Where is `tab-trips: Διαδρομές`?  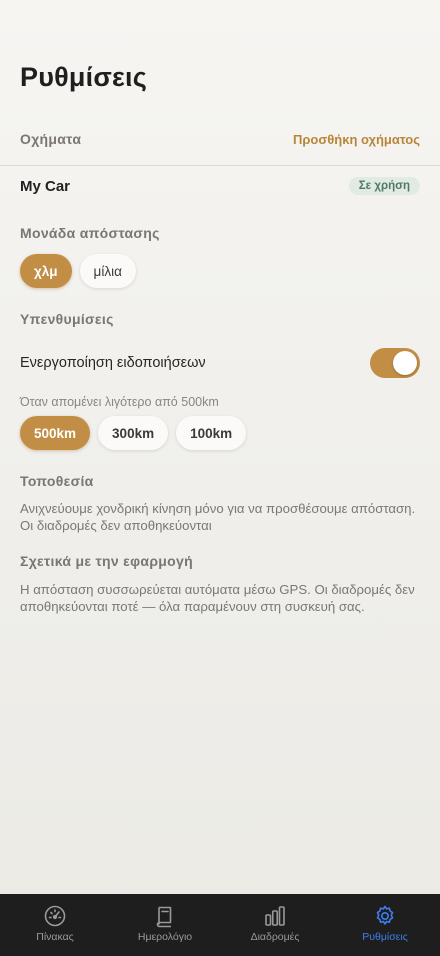 tab-trips: Διαδρομές is located at coordinates (275, 923).